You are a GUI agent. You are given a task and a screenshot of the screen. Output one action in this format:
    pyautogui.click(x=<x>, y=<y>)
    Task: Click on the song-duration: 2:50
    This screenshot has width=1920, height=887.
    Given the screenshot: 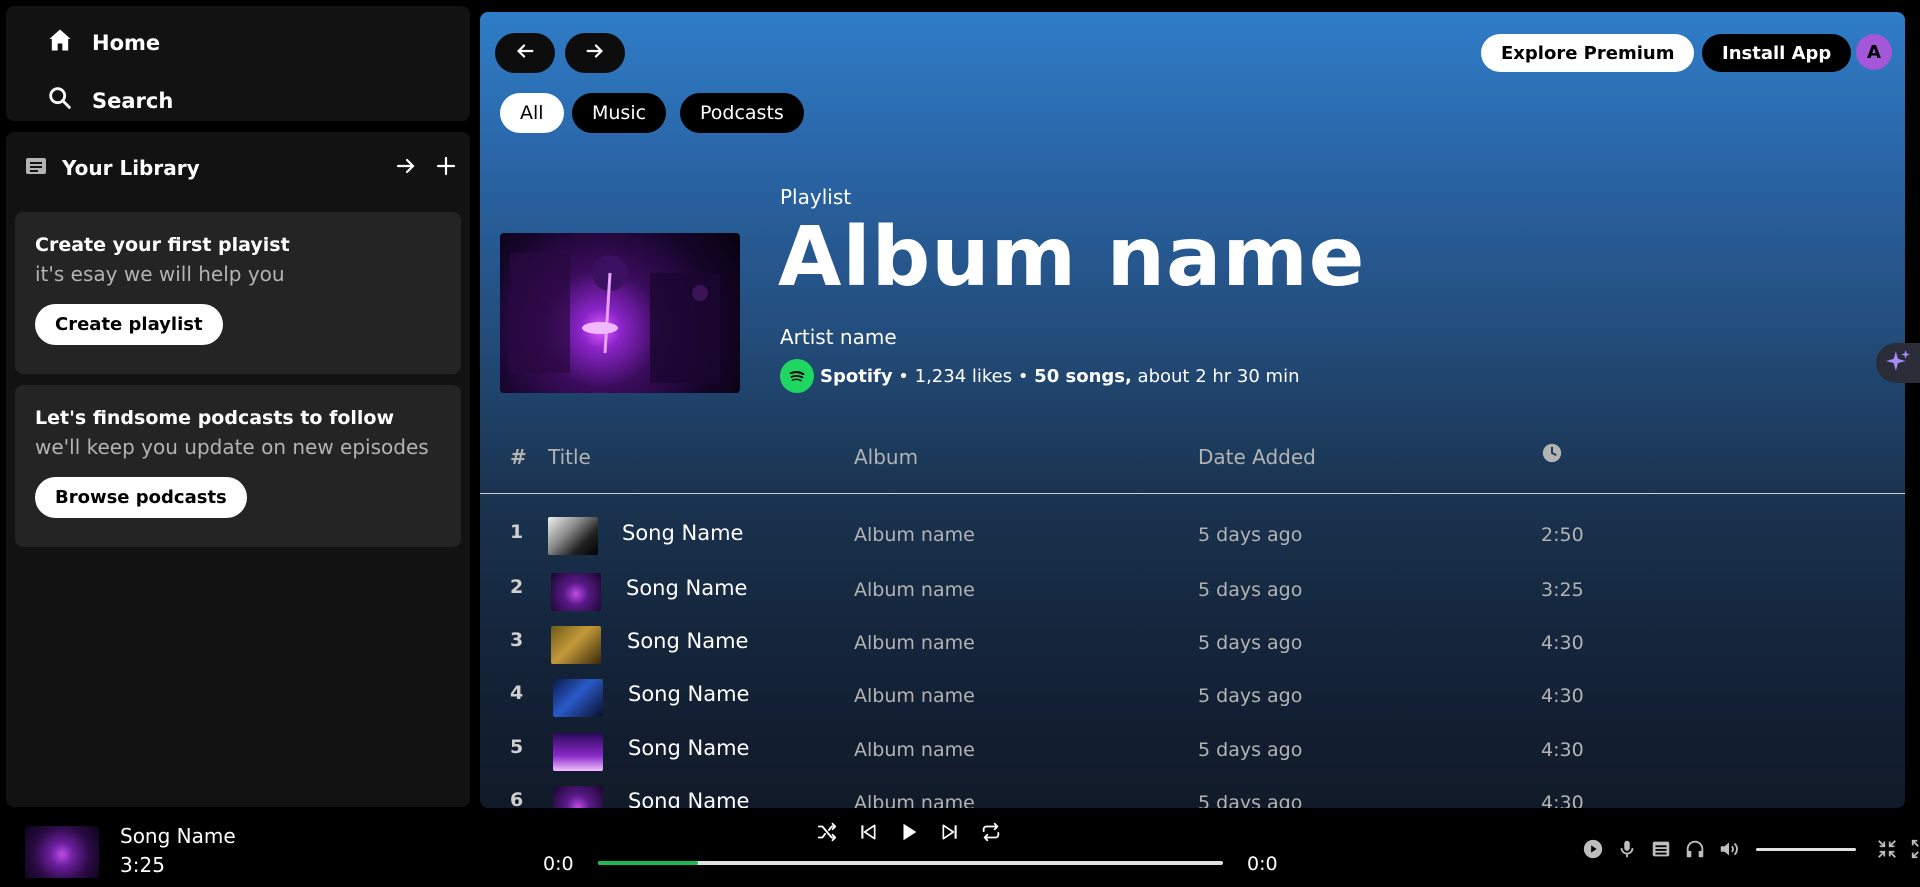 What is the action you would take?
    pyautogui.click(x=1562, y=535)
    